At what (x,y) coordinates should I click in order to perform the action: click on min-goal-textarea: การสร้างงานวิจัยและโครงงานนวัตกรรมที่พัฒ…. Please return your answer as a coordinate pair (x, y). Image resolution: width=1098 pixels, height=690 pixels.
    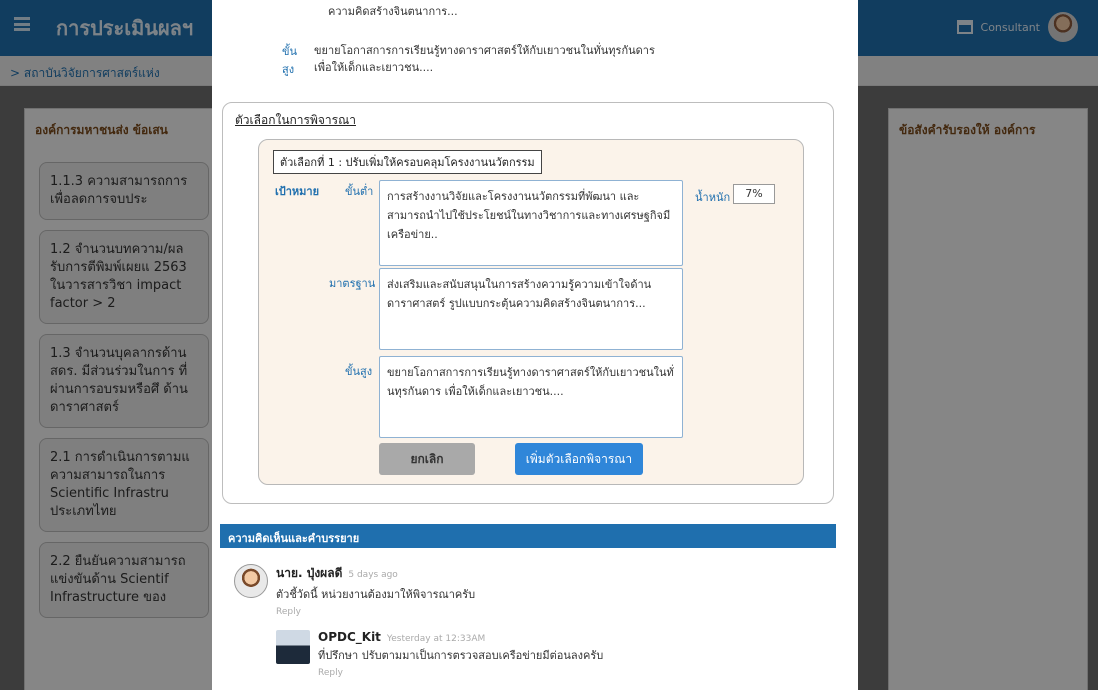
    Looking at the image, I should click on (531, 223).